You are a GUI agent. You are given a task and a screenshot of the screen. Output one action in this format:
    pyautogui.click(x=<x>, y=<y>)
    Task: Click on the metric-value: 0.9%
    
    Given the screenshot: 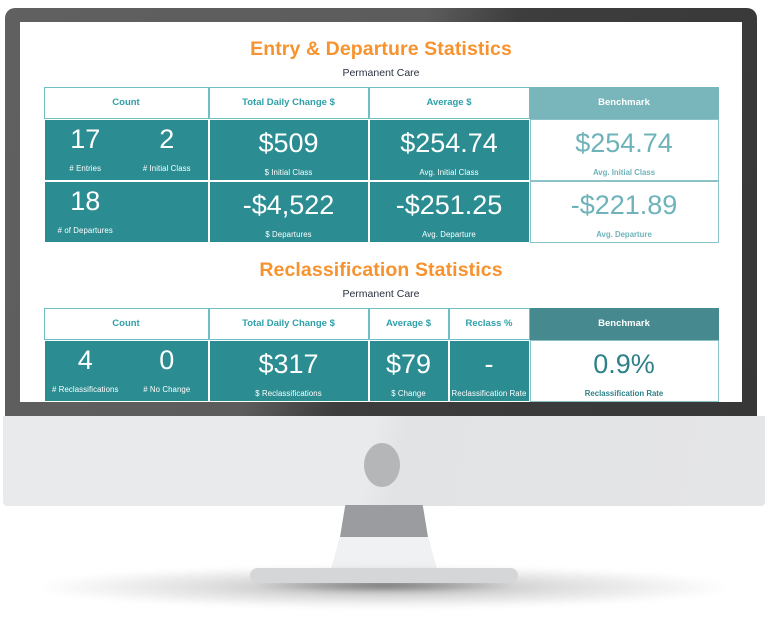 What is the action you would take?
    pyautogui.click(x=624, y=363)
    